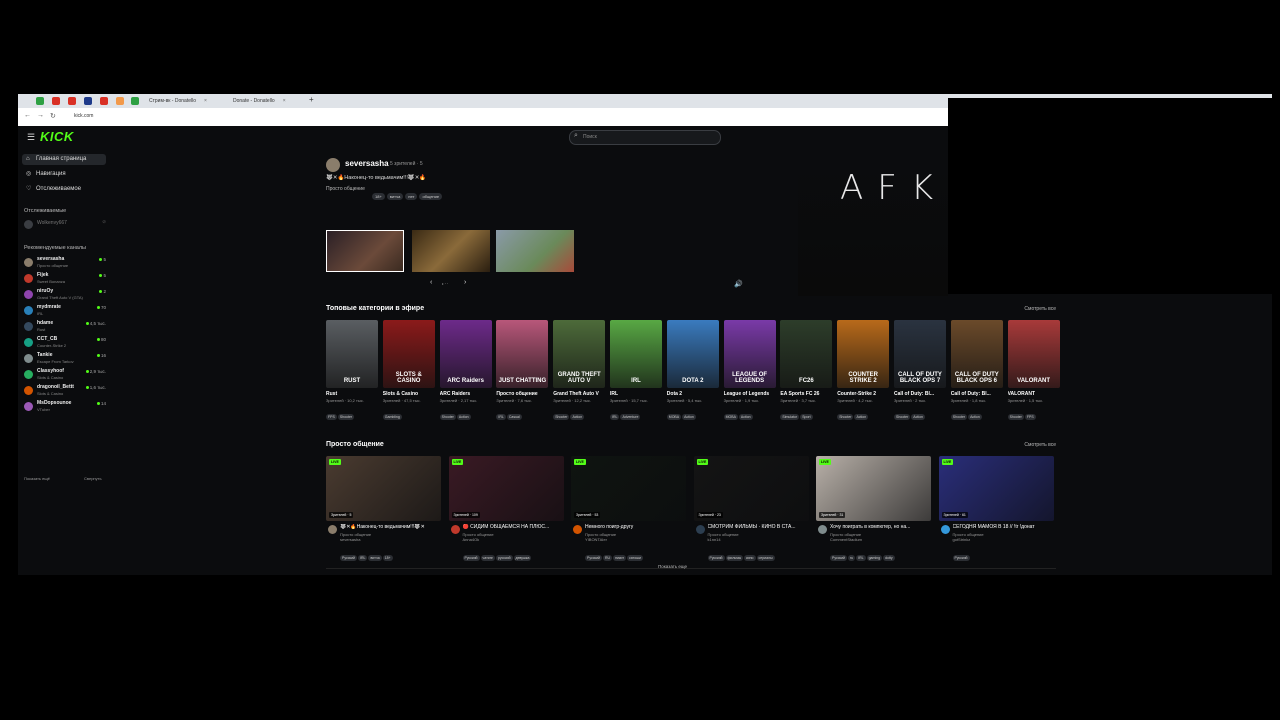  What do you see at coordinates (579, 354) in the screenshot?
I see `category-art: GRAND THEFT AUTO V` at bounding box center [579, 354].